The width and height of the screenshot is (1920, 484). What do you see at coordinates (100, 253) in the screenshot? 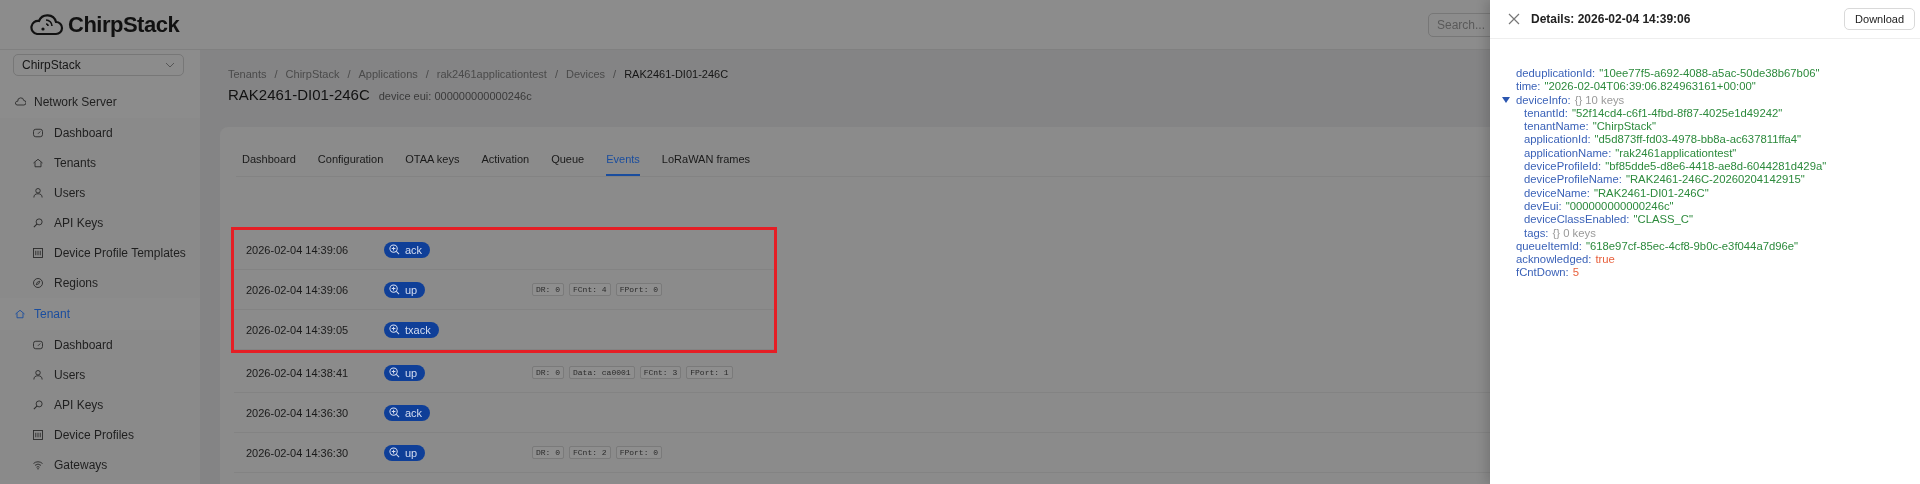
I see `menu-item: Device Profile Templates` at bounding box center [100, 253].